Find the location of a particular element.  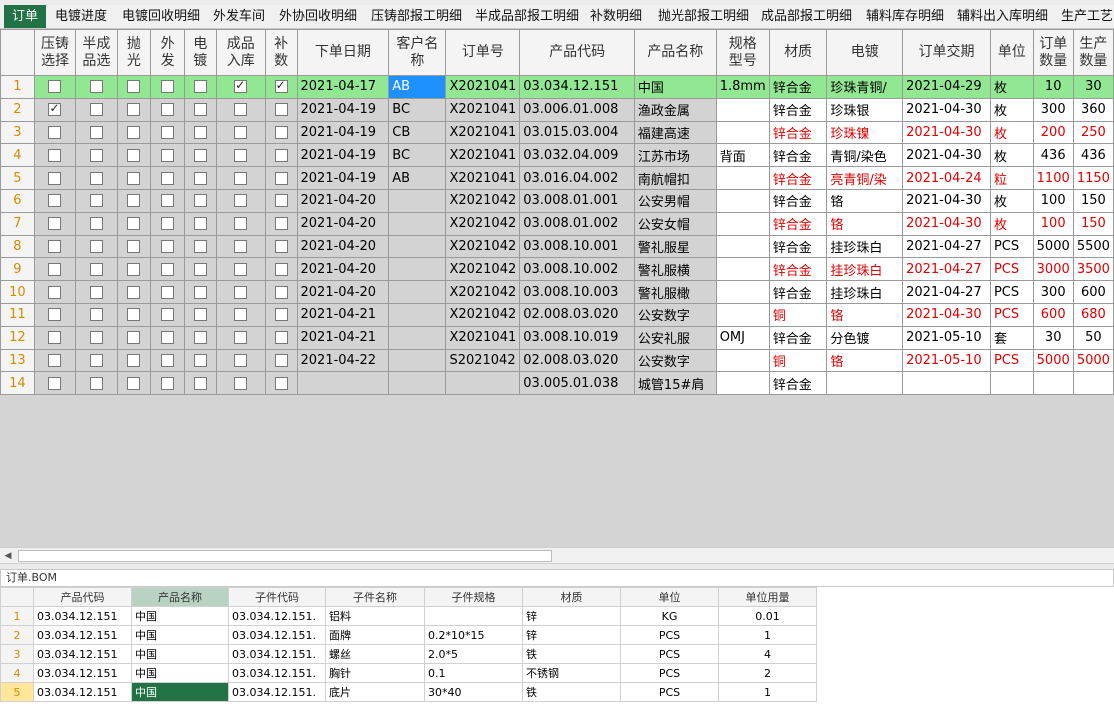

tab-plating-progress: 电镀进度 is located at coordinates (81, 16).